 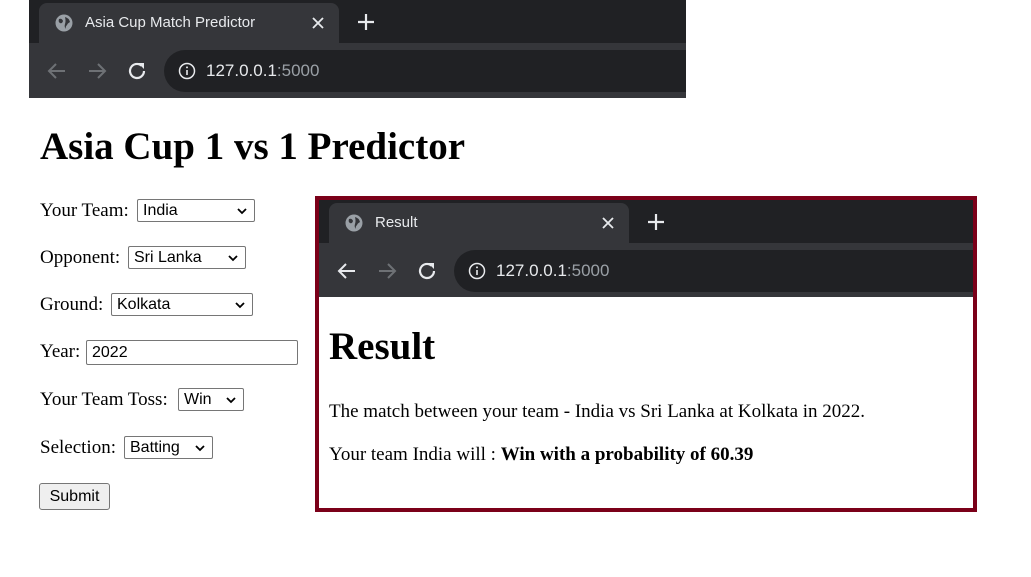 I want to click on page-title: Asia Cup 1 vs 1 Predictor, so click(x=253, y=146).